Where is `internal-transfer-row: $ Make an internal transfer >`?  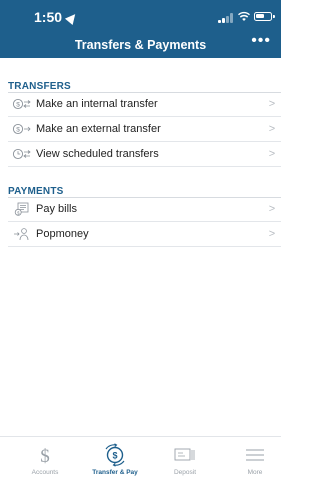 internal-transfer-row: $ Make an internal transfer > is located at coordinates (144, 104).